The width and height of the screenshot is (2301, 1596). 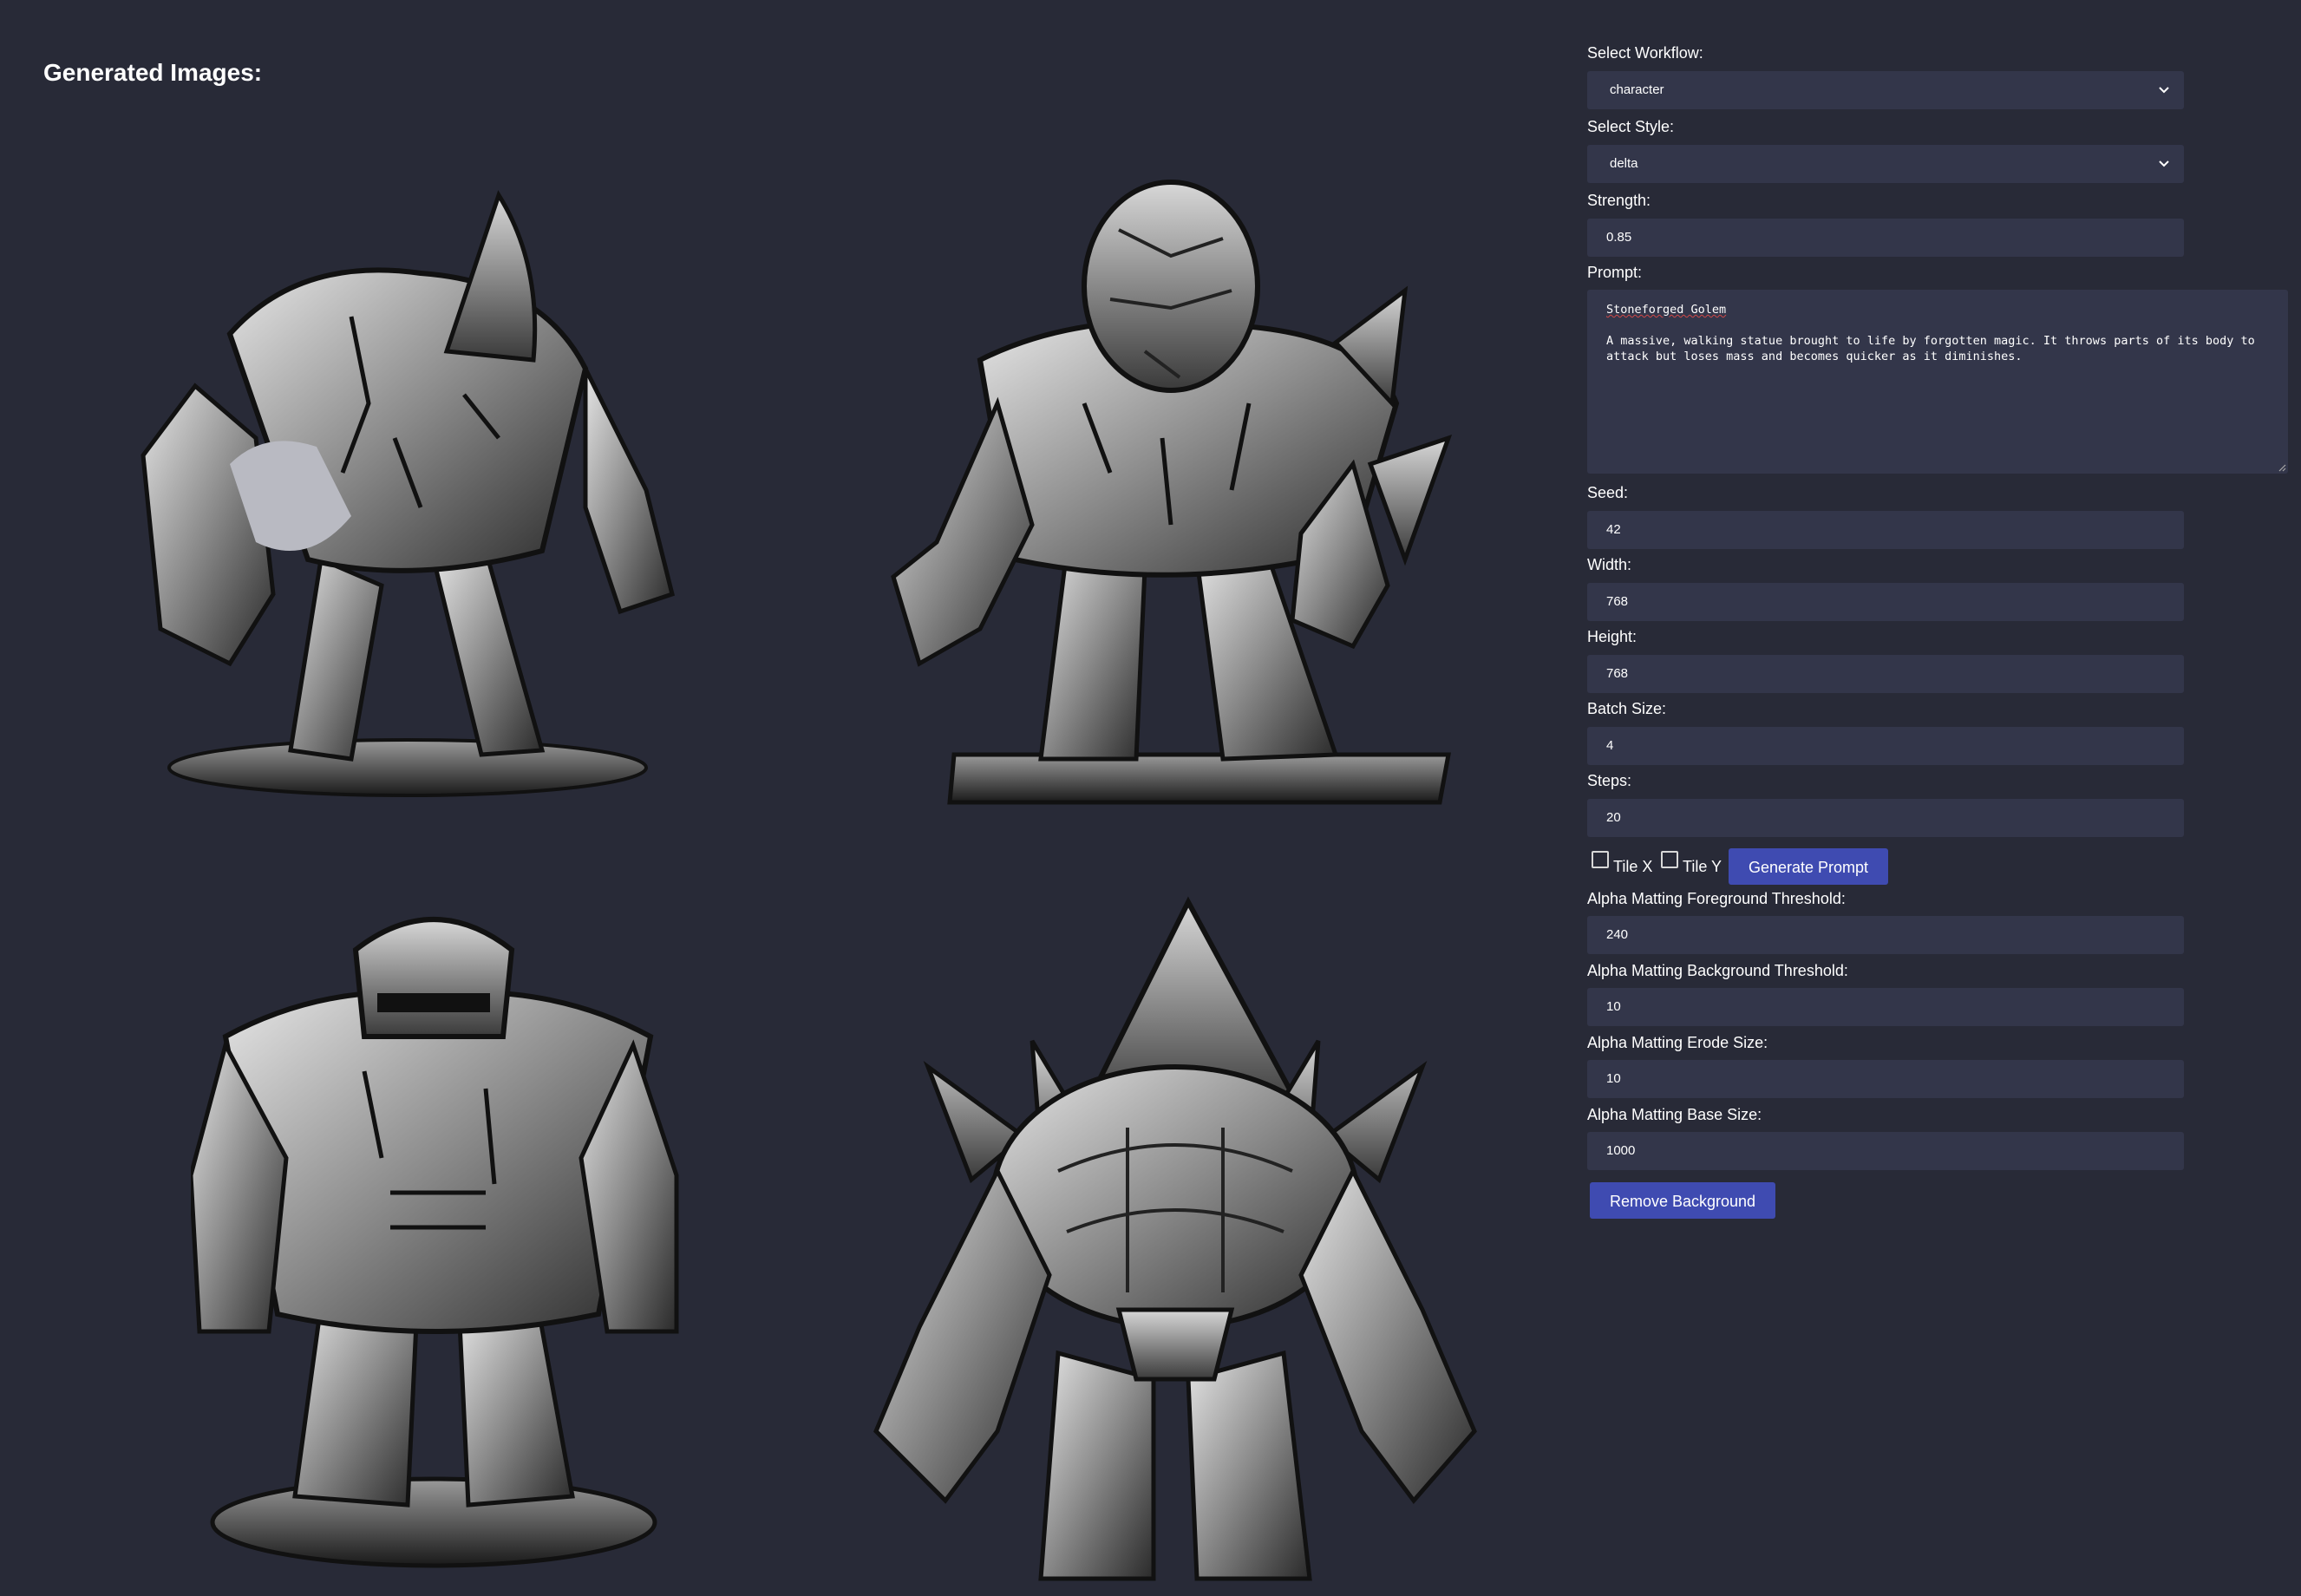 I want to click on tile-x-checkbox, so click(x=1600, y=859).